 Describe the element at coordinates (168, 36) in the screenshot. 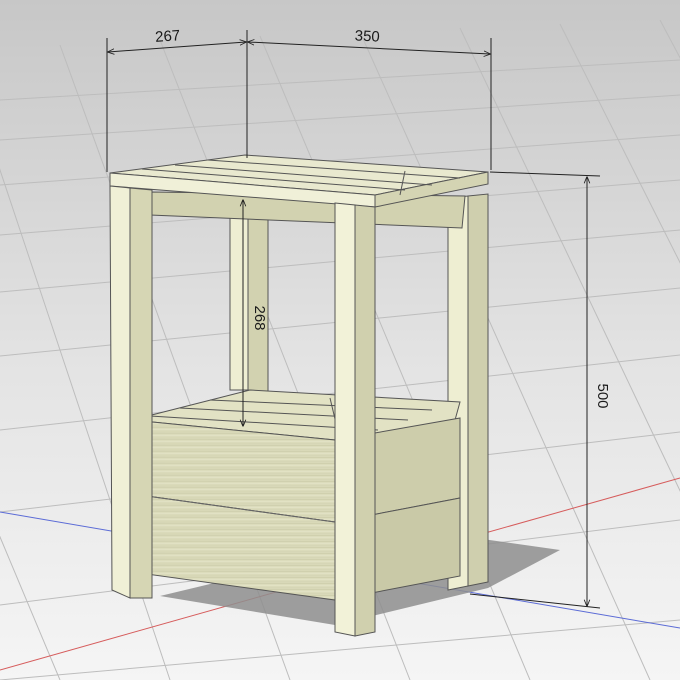

I see `dim-label-depth: 267` at that location.